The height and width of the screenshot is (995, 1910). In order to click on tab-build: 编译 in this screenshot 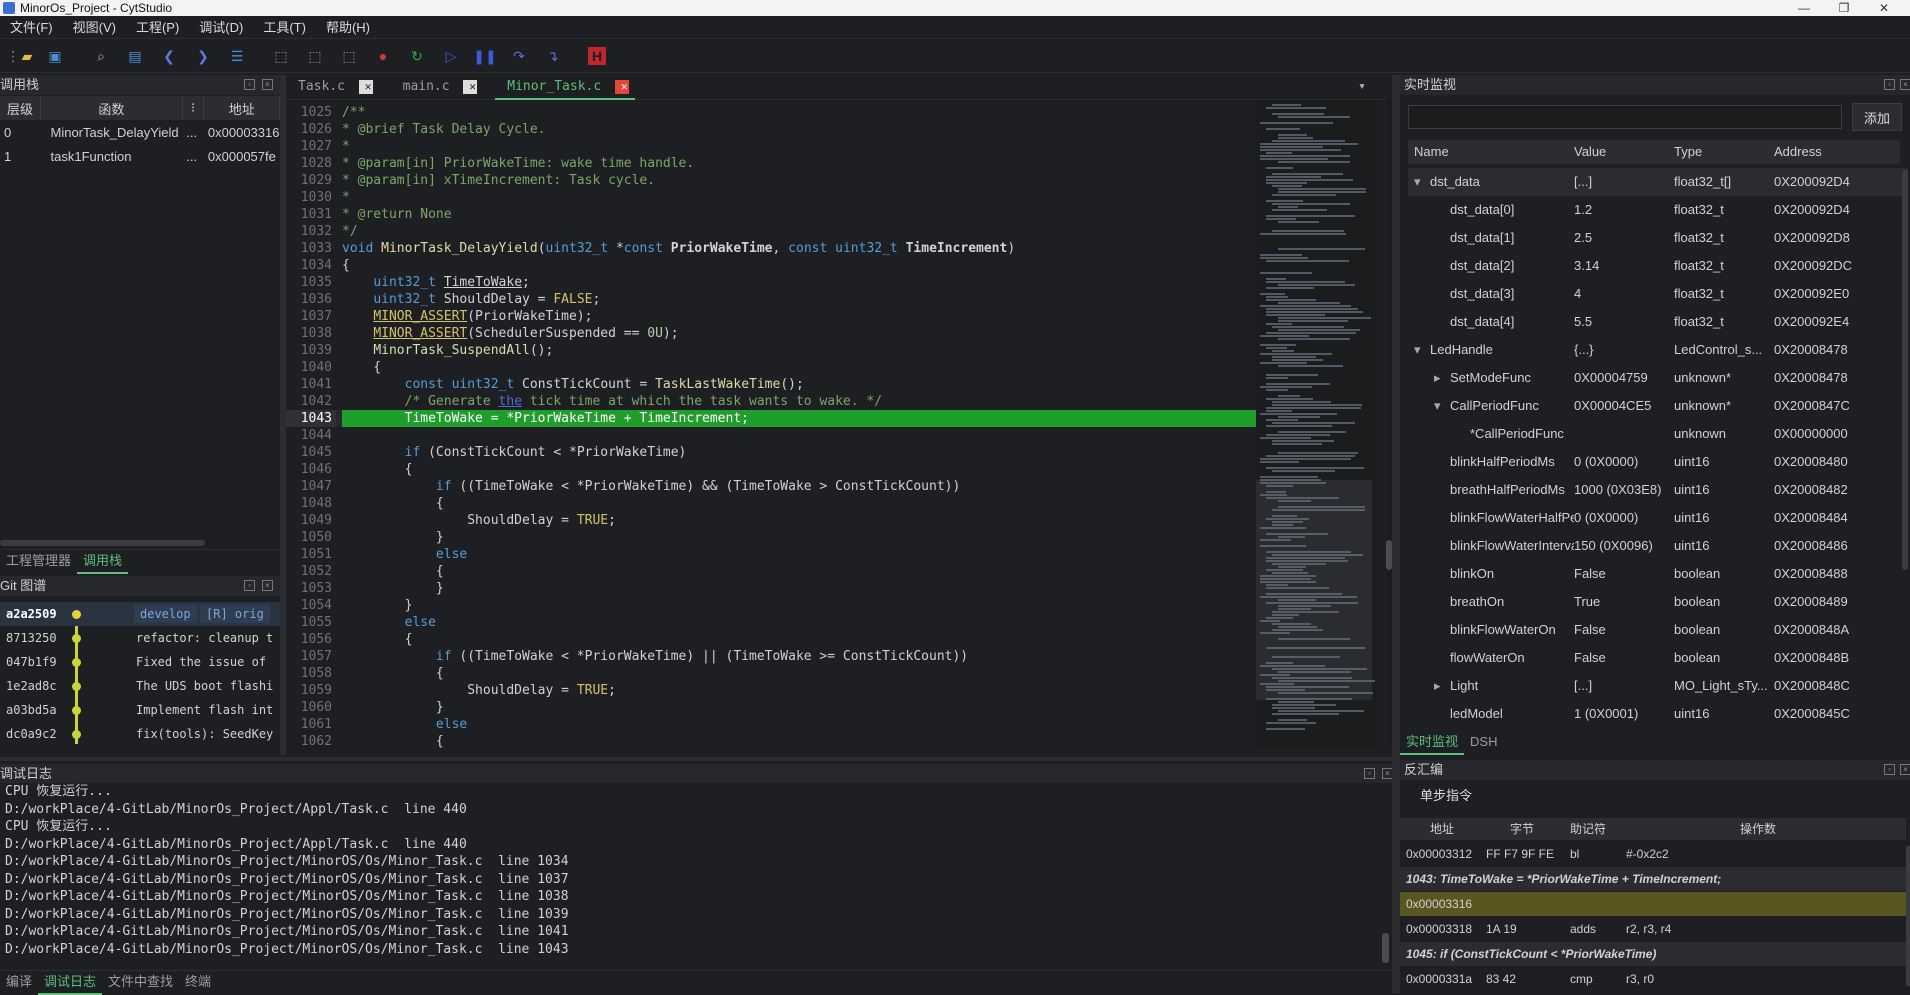, I will do `click(19, 982)`.